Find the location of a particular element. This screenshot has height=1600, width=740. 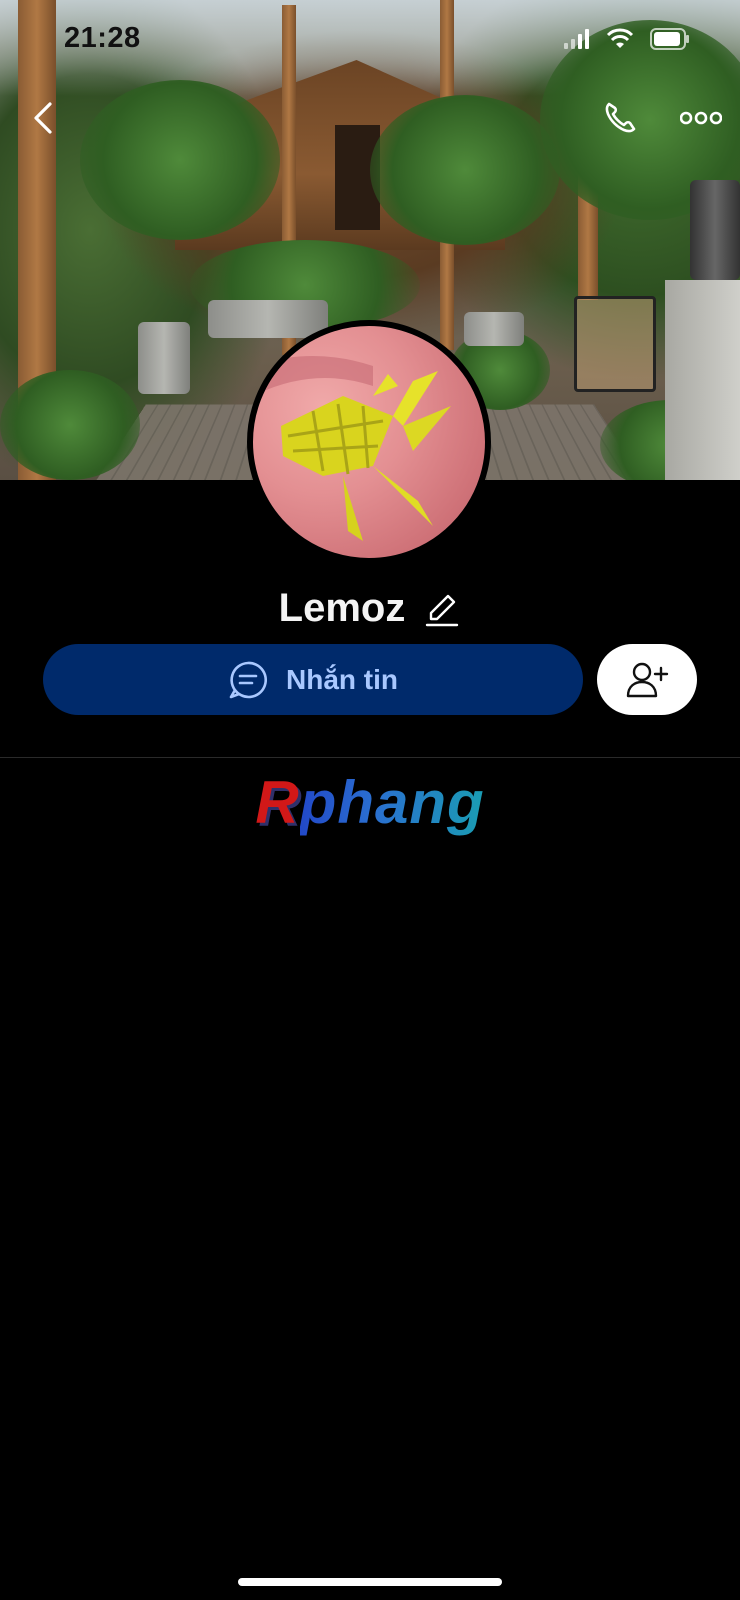

status-icons is located at coordinates (627, 39).